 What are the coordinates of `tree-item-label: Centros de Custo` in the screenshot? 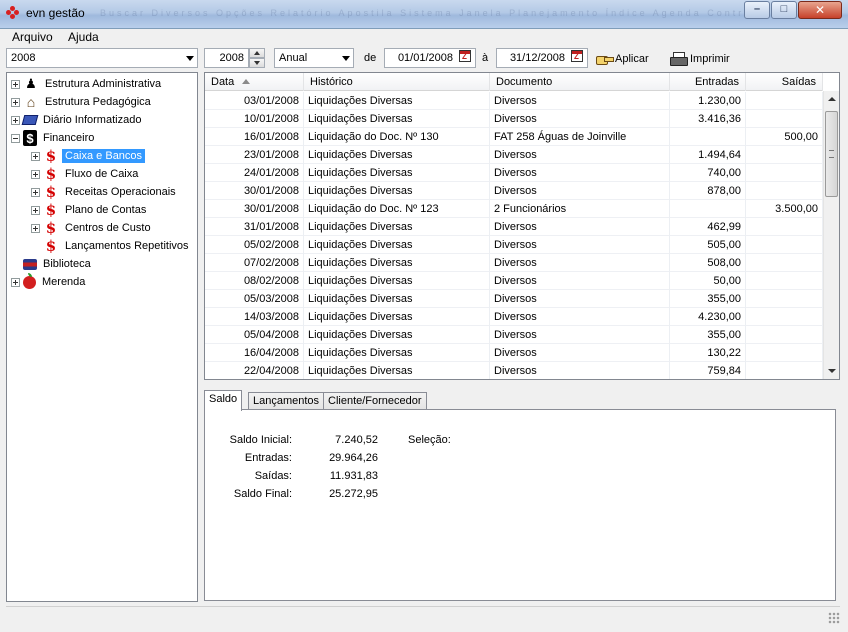 It's located at (108, 228).